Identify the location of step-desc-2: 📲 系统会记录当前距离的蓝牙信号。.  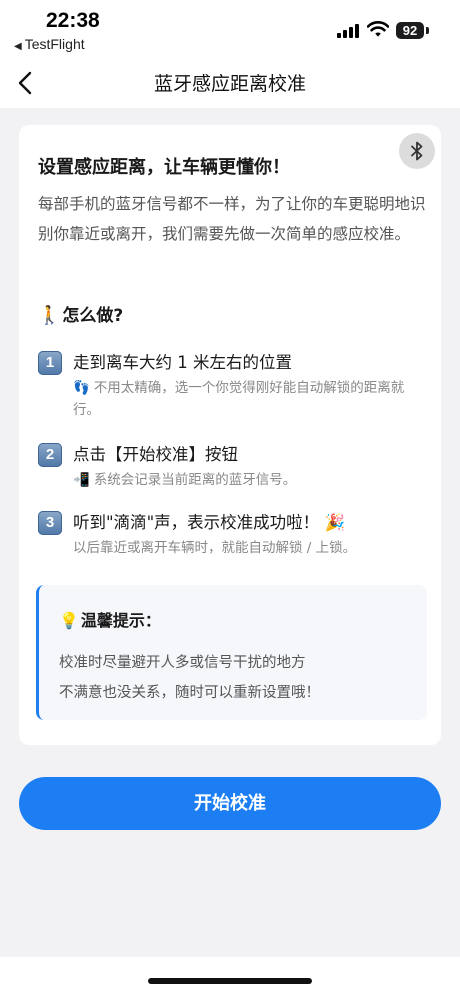
(249, 480).